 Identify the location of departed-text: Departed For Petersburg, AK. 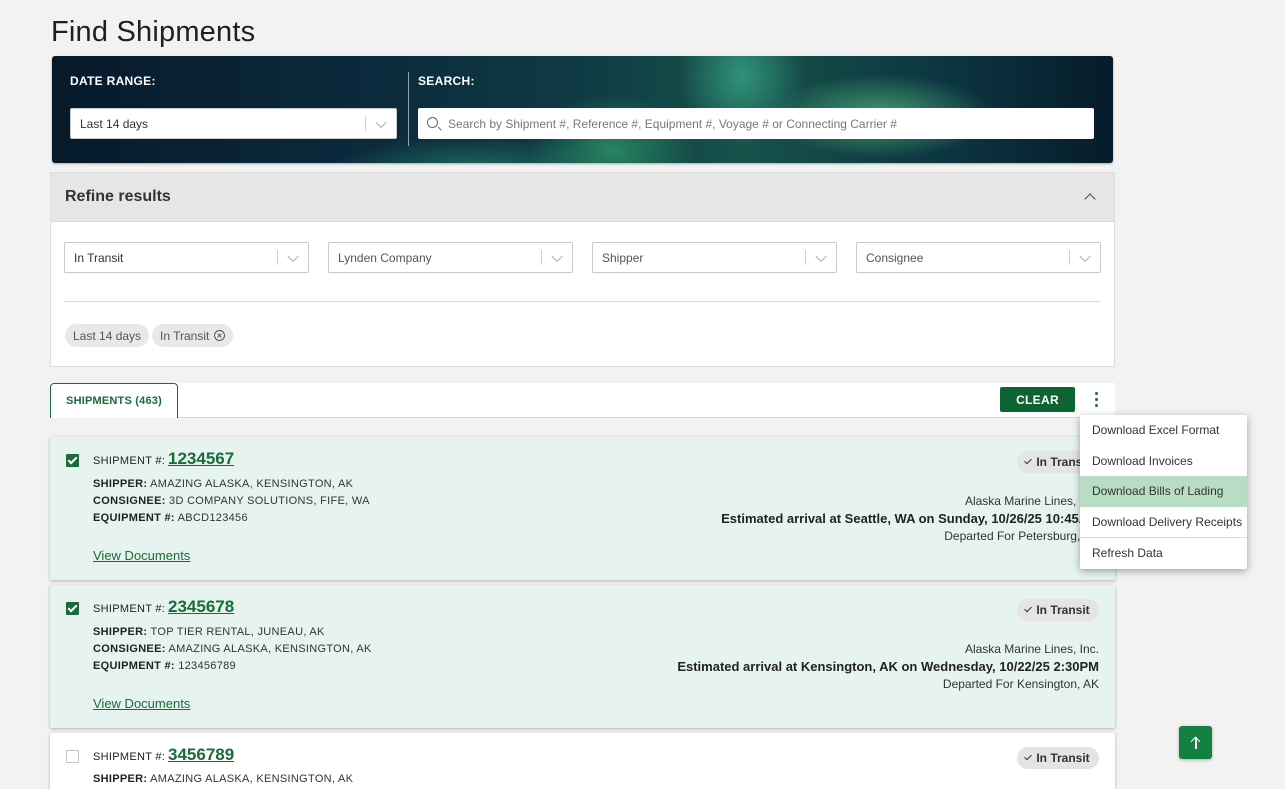
(1021, 536).